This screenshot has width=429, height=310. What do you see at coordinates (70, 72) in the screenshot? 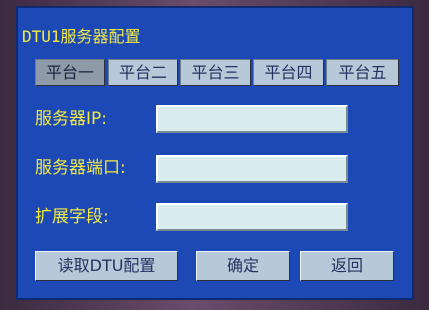
I see `tab-platform-1: 平台一` at bounding box center [70, 72].